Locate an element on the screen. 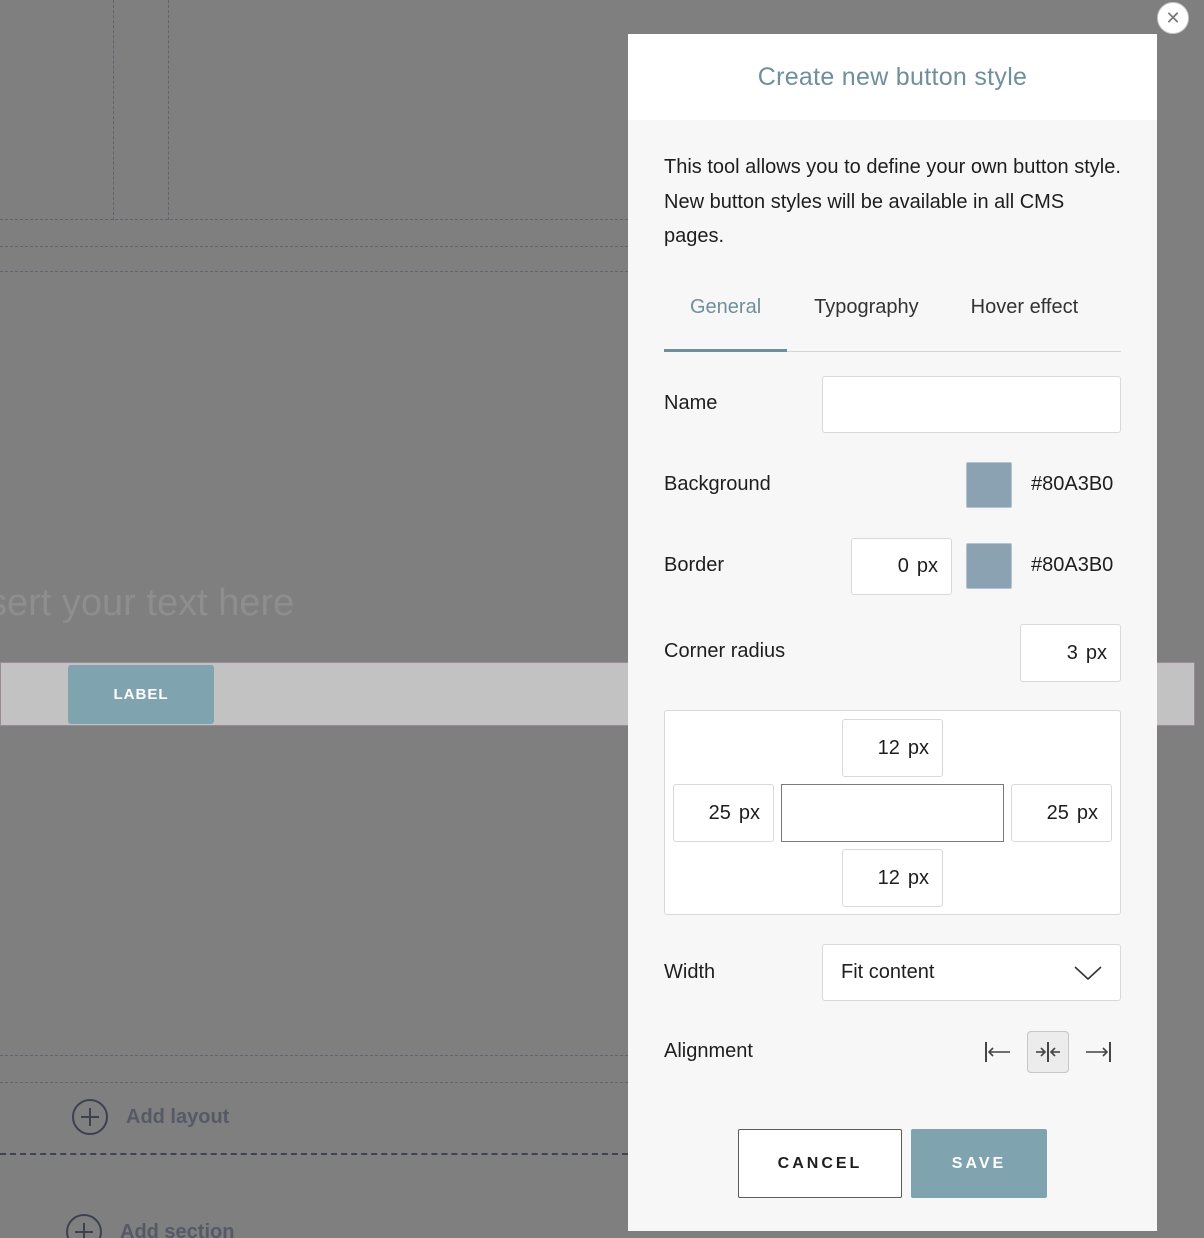 Image resolution: width=1204 pixels, height=1238 pixels. padding-right-value: 25 is located at coordinates (1057, 812).